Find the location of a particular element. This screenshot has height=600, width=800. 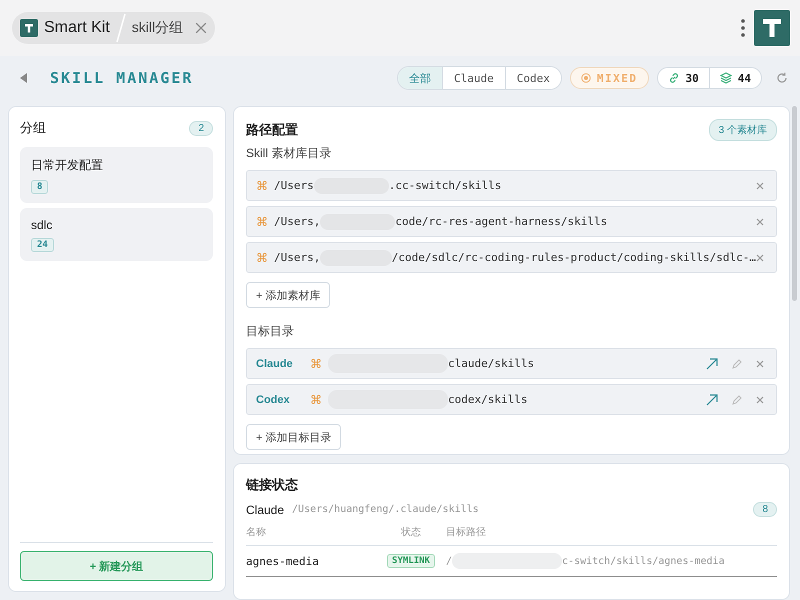

path-text: claude/skills is located at coordinates (491, 363).